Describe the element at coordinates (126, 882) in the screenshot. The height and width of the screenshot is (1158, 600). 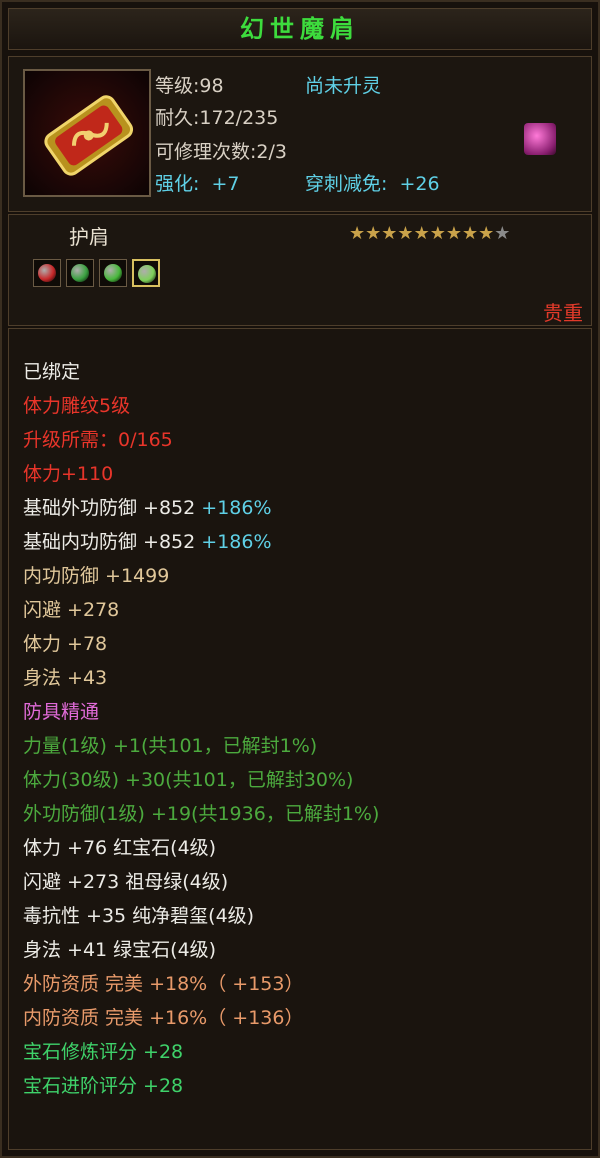
I see `gem-emerald-stat: 闪避 +273 祖母绿(4级)` at that location.